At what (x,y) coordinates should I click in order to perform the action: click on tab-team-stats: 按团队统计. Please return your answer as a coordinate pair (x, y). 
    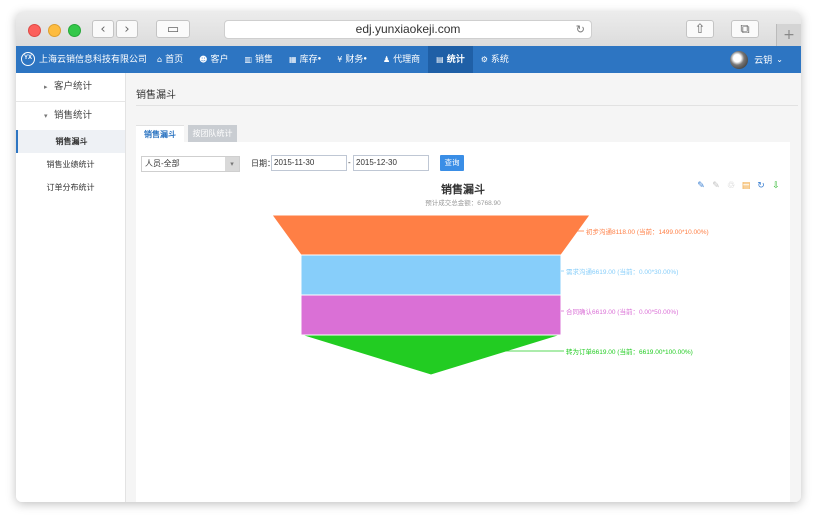
    Looking at the image, I should click on (212, 133).